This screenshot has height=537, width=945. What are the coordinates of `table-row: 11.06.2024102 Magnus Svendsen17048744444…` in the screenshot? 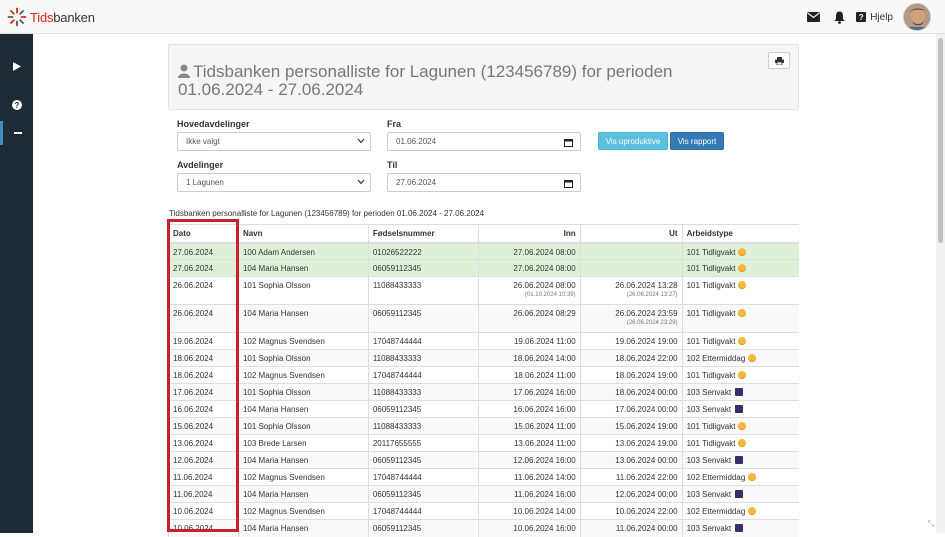 It's located at (484, 477).